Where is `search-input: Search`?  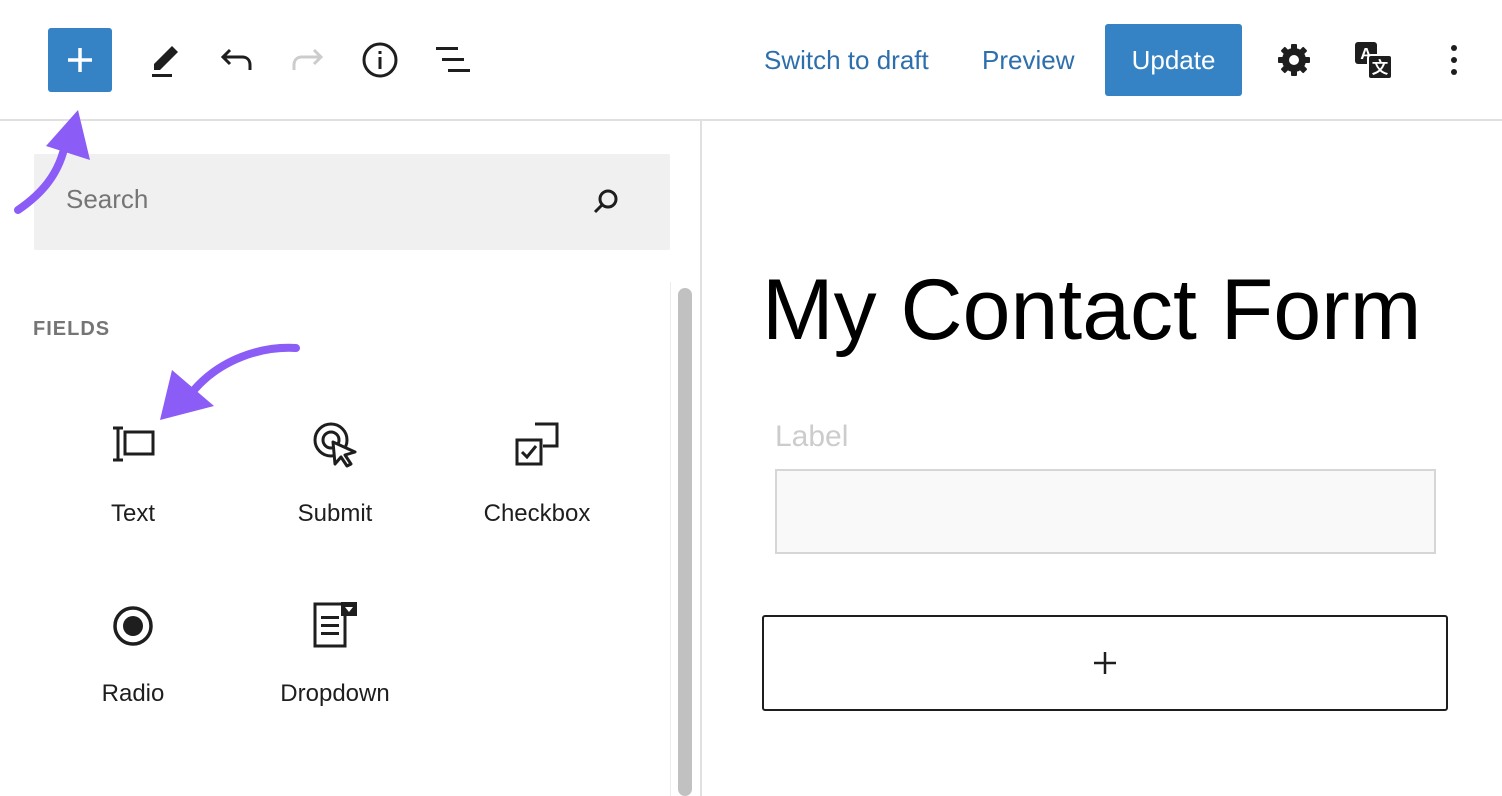 search-input: Search is located at coordinates (107, 199).